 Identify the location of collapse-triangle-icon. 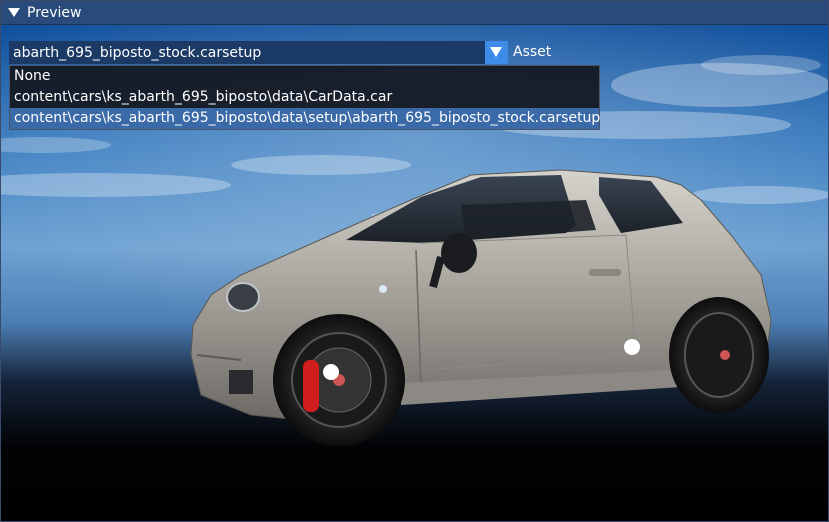
(14, 12).